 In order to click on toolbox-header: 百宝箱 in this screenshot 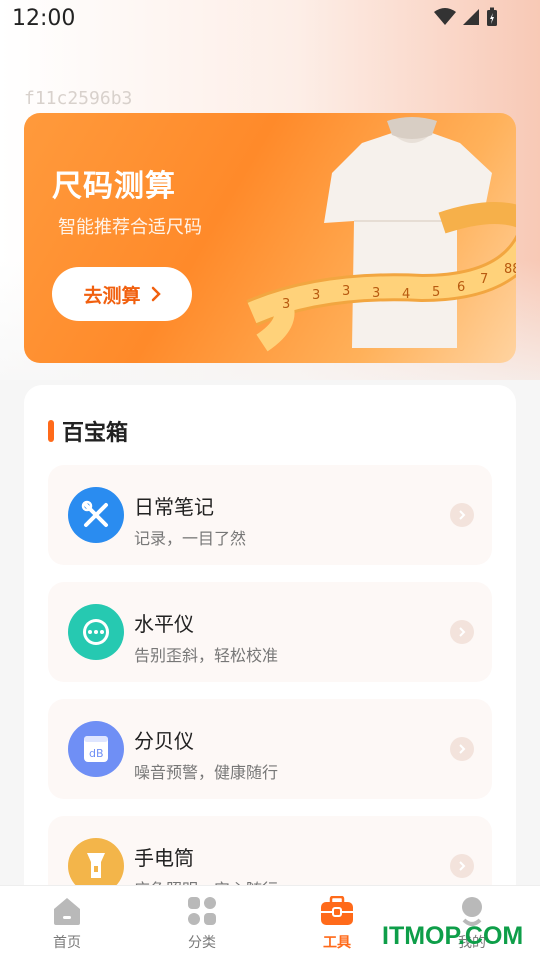, I will do `click(88, 431)`.